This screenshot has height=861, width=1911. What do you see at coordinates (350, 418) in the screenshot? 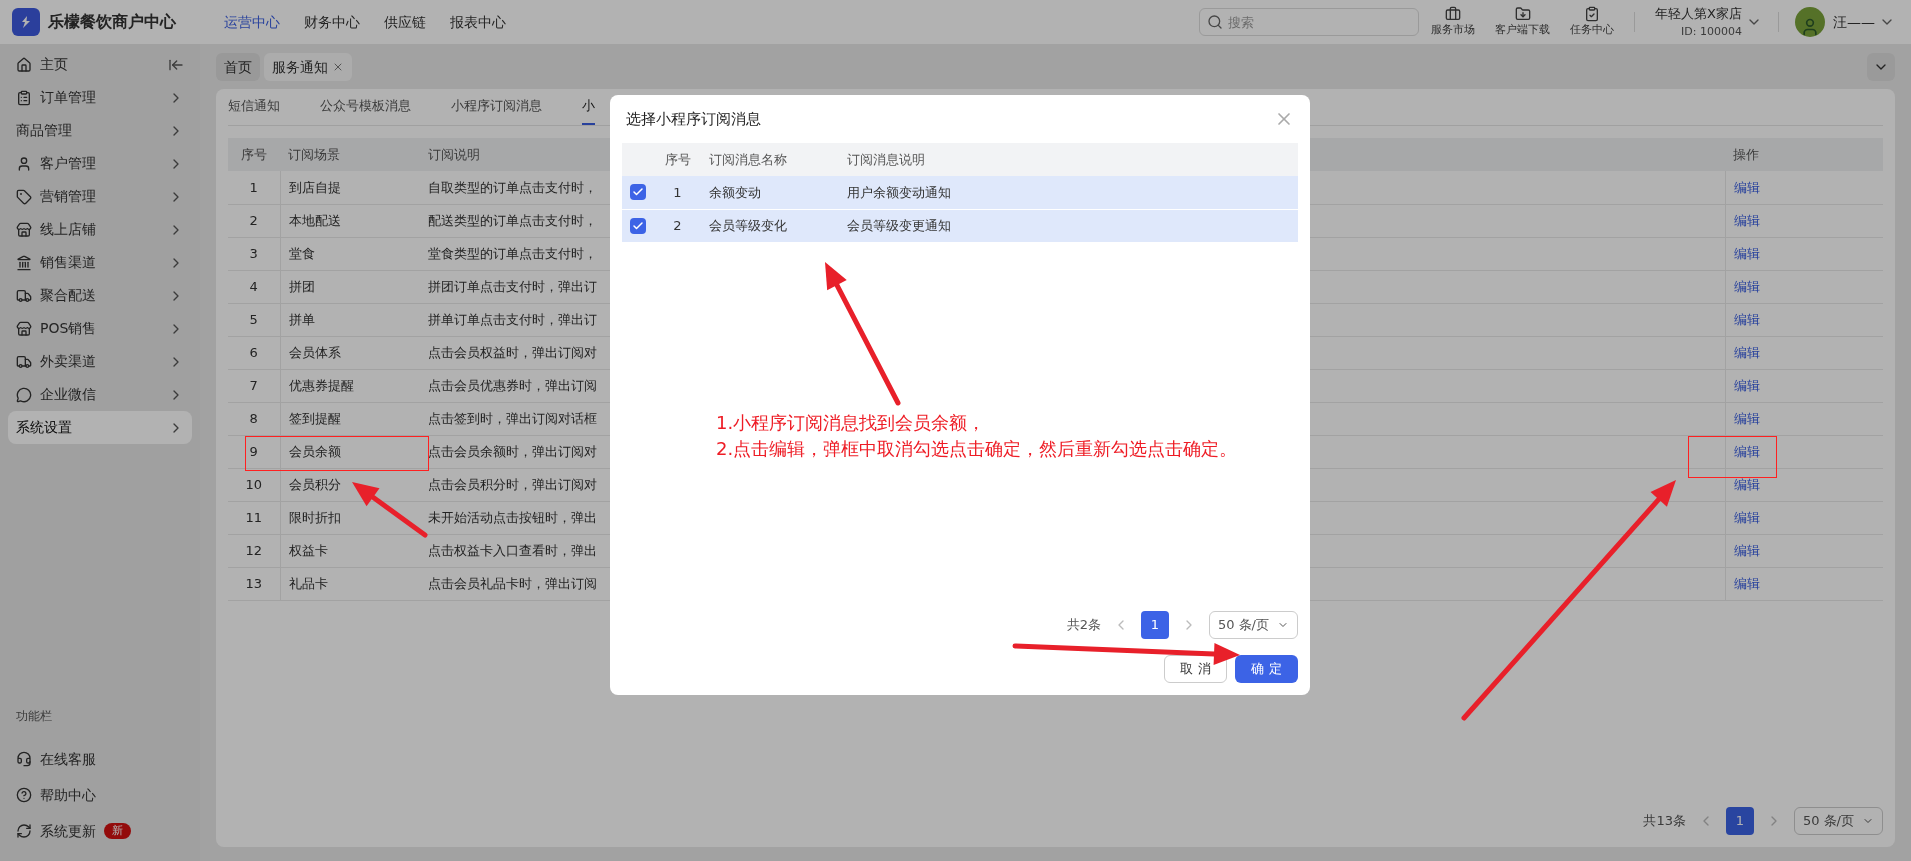
I see `table-cell: 签到提醒` at bounding box center [350, 418].